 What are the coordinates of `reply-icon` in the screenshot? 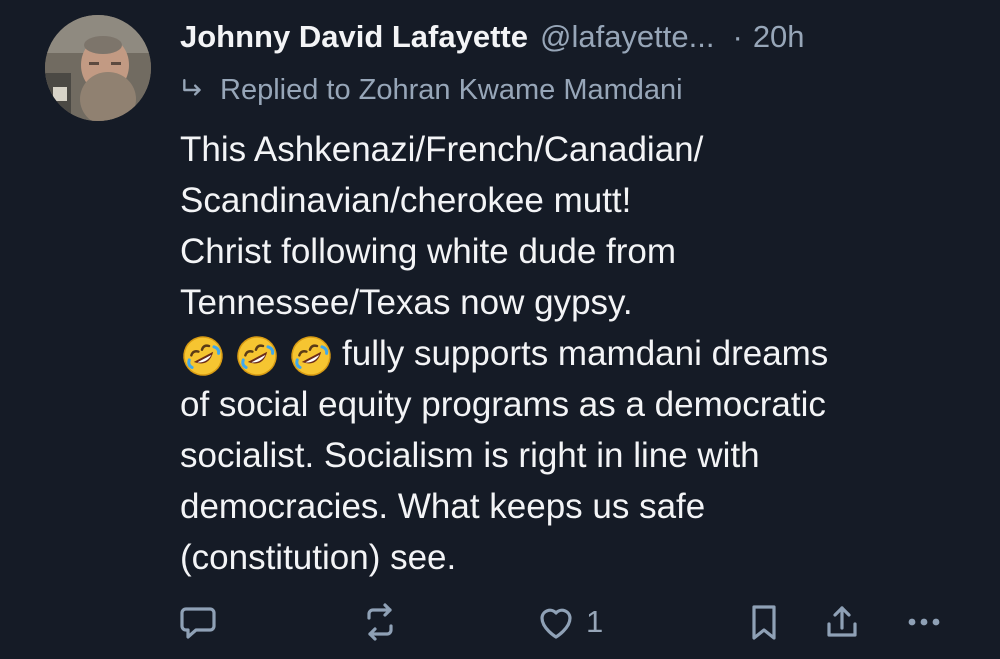 It's located at (198, 623).